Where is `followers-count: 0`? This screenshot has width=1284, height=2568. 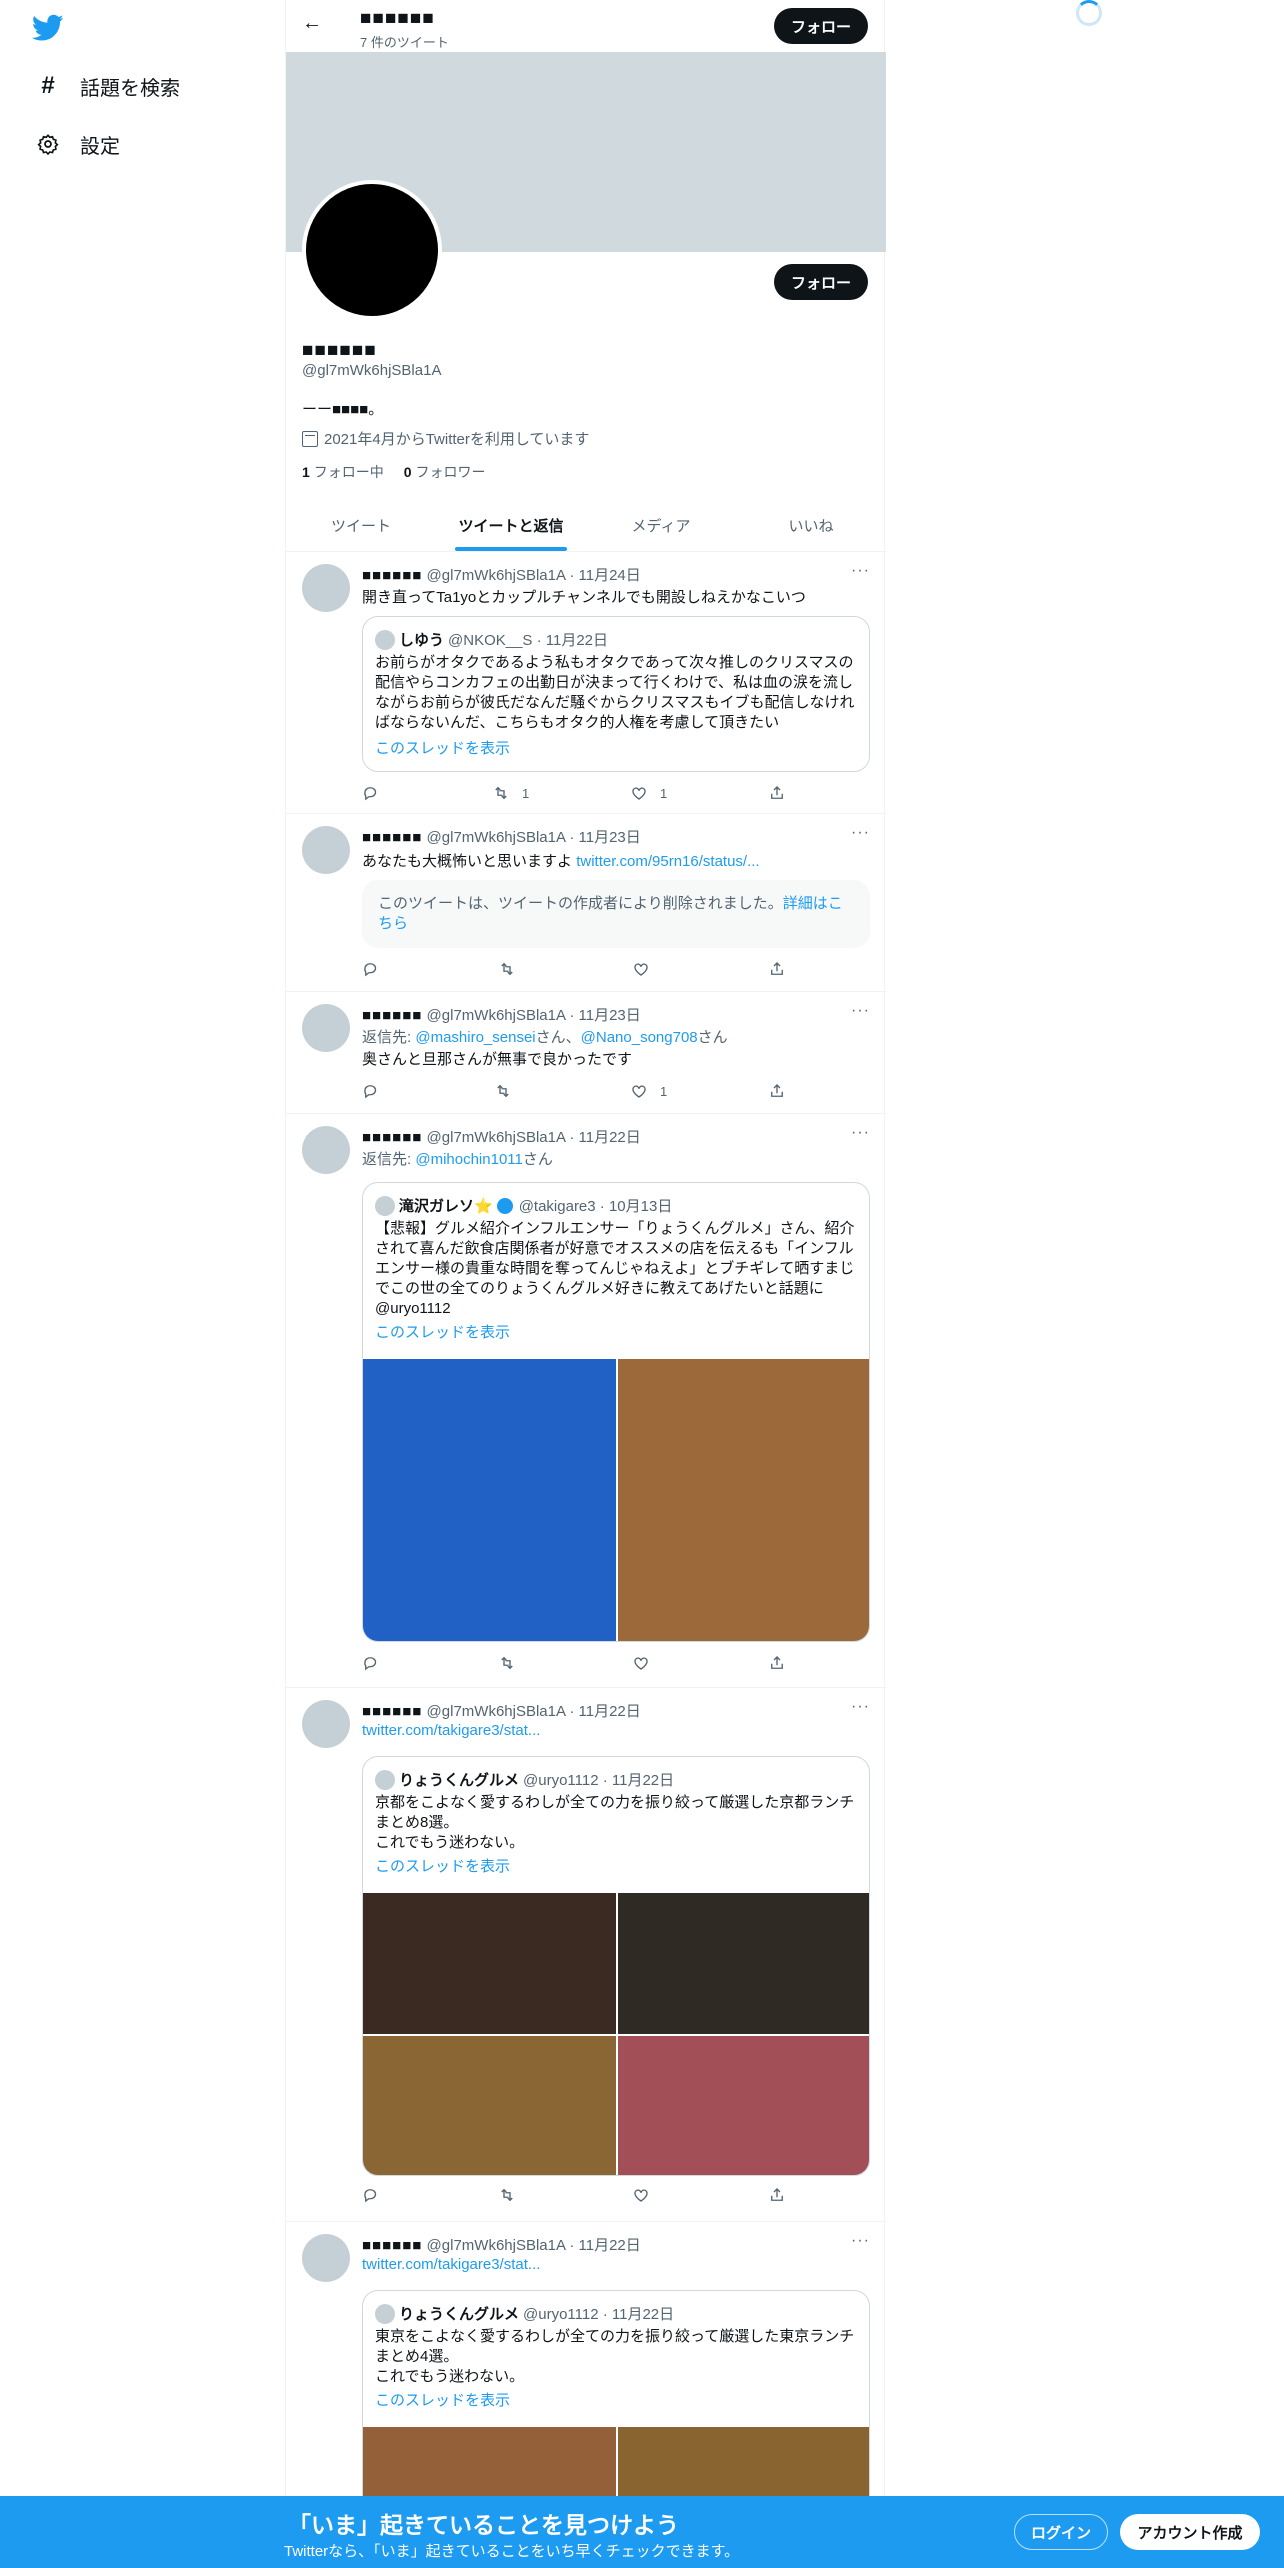
followers-count: 0 is located at coordinates (407, 472).